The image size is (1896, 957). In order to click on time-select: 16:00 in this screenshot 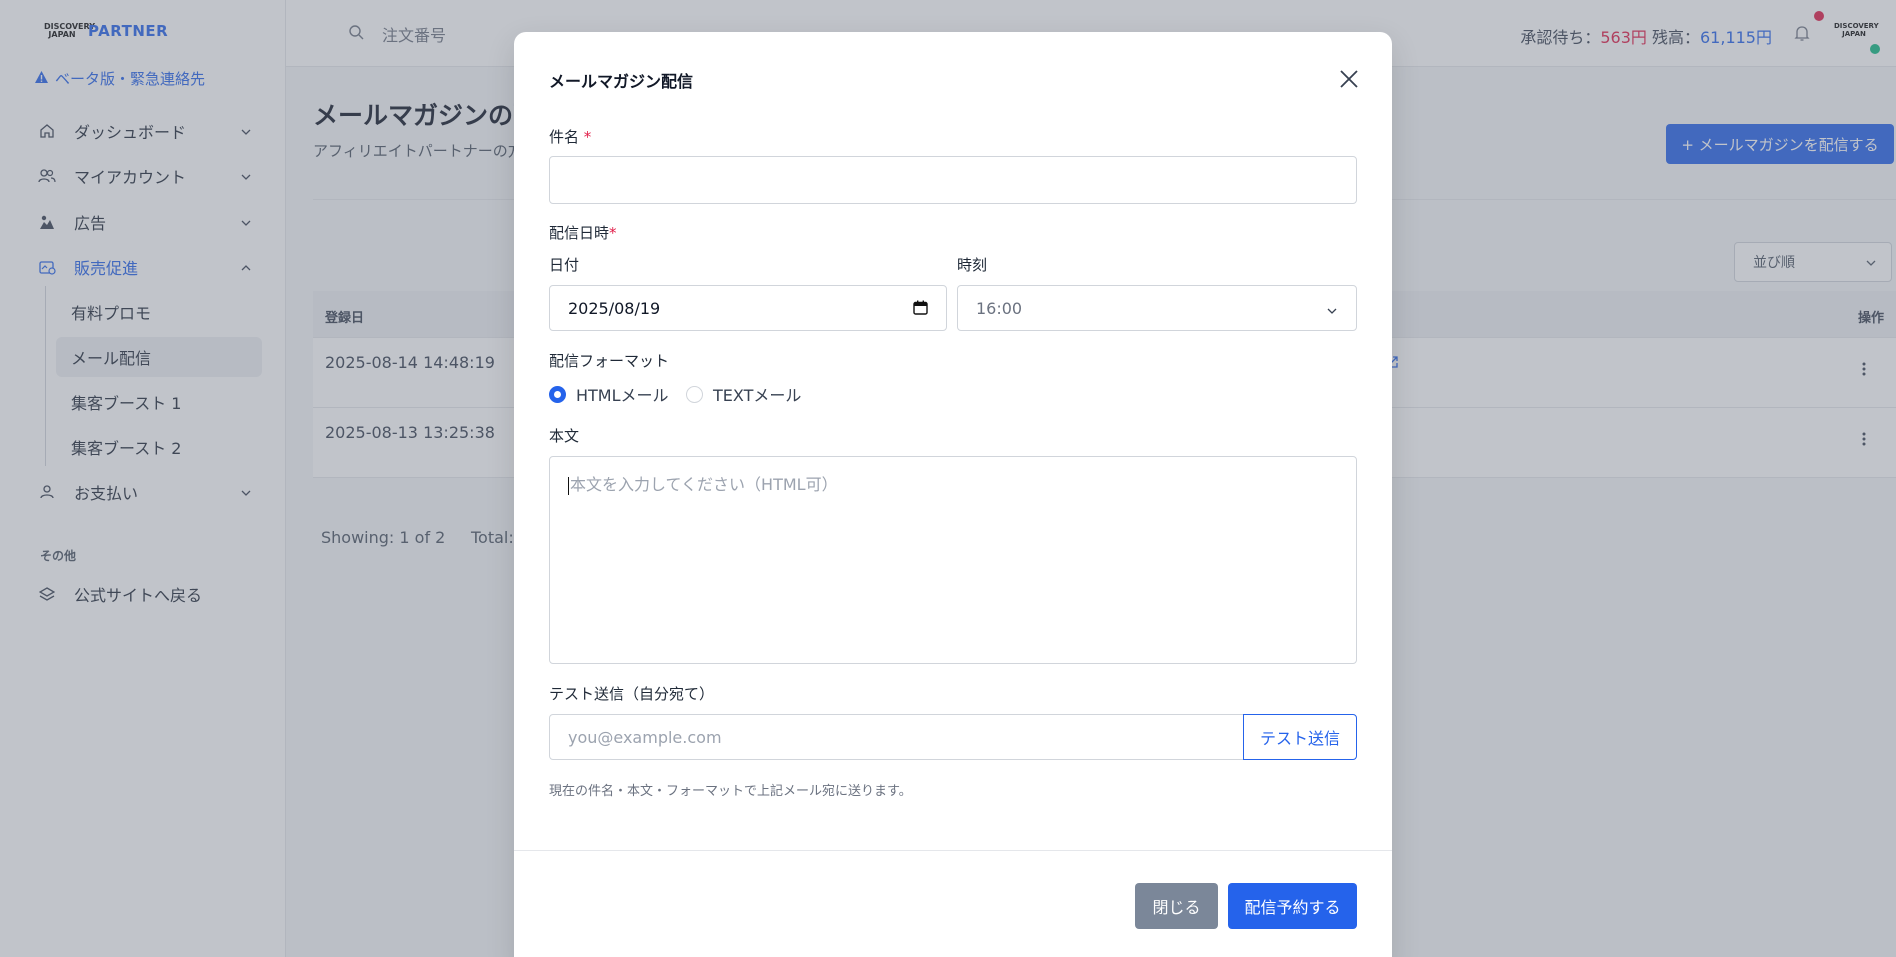, I will do `click(1157, 308)`.